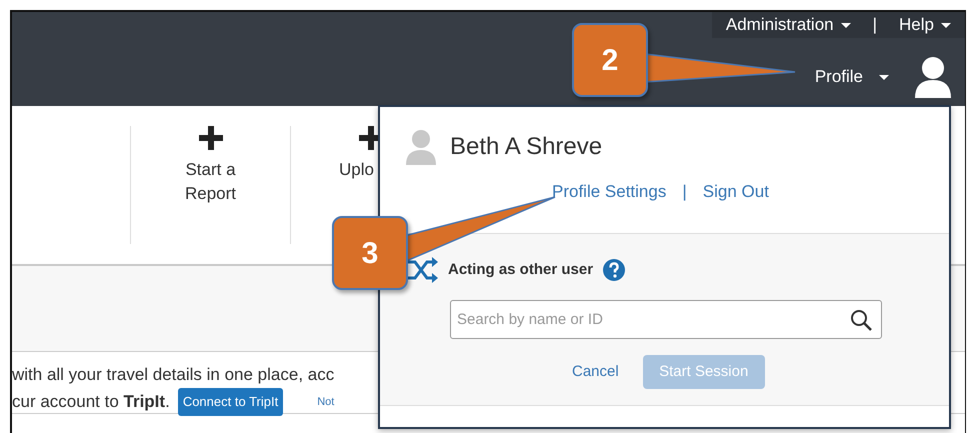 This screenshot has height=433, width=973. I want to click on shuffle-icon, so click(422, 270).